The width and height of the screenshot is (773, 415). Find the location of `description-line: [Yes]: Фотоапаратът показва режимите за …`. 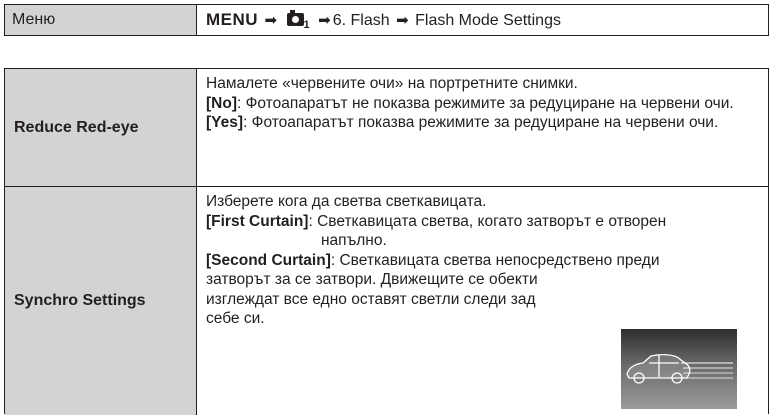

description-line: [Yes]: Фотоапаратът показва режимите за … is located at coordinates (462, 122).